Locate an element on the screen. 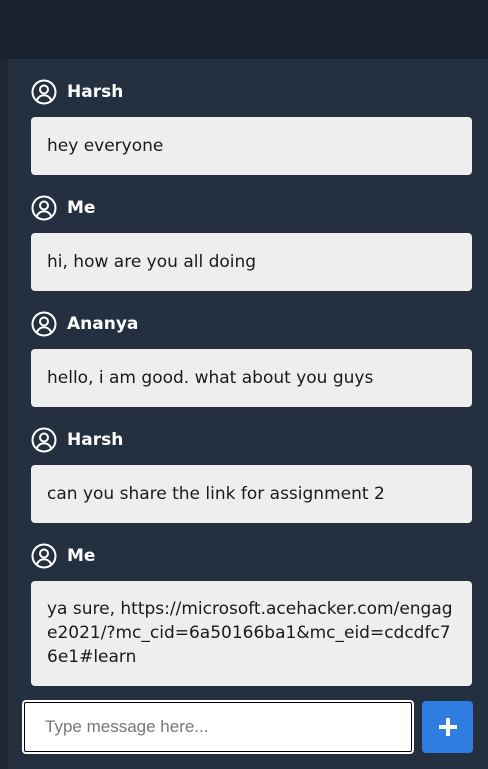 The width and height of the screenshot is (488, 769). message-item: Me hi, how are you all doing is located at coordinates (251, 233).